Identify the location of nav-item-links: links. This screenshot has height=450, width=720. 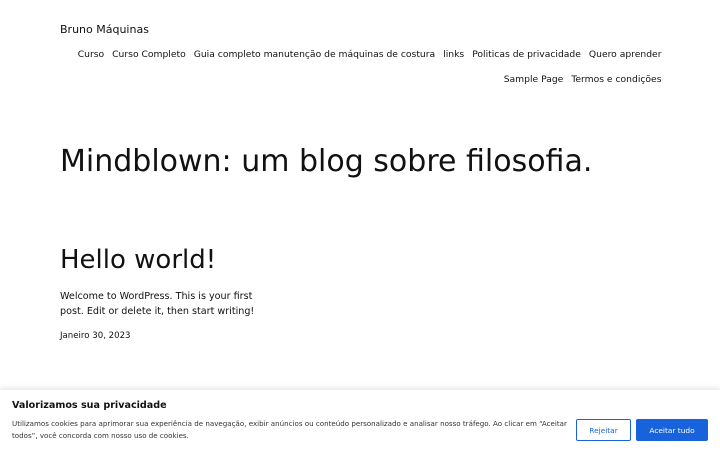
(454, 58).